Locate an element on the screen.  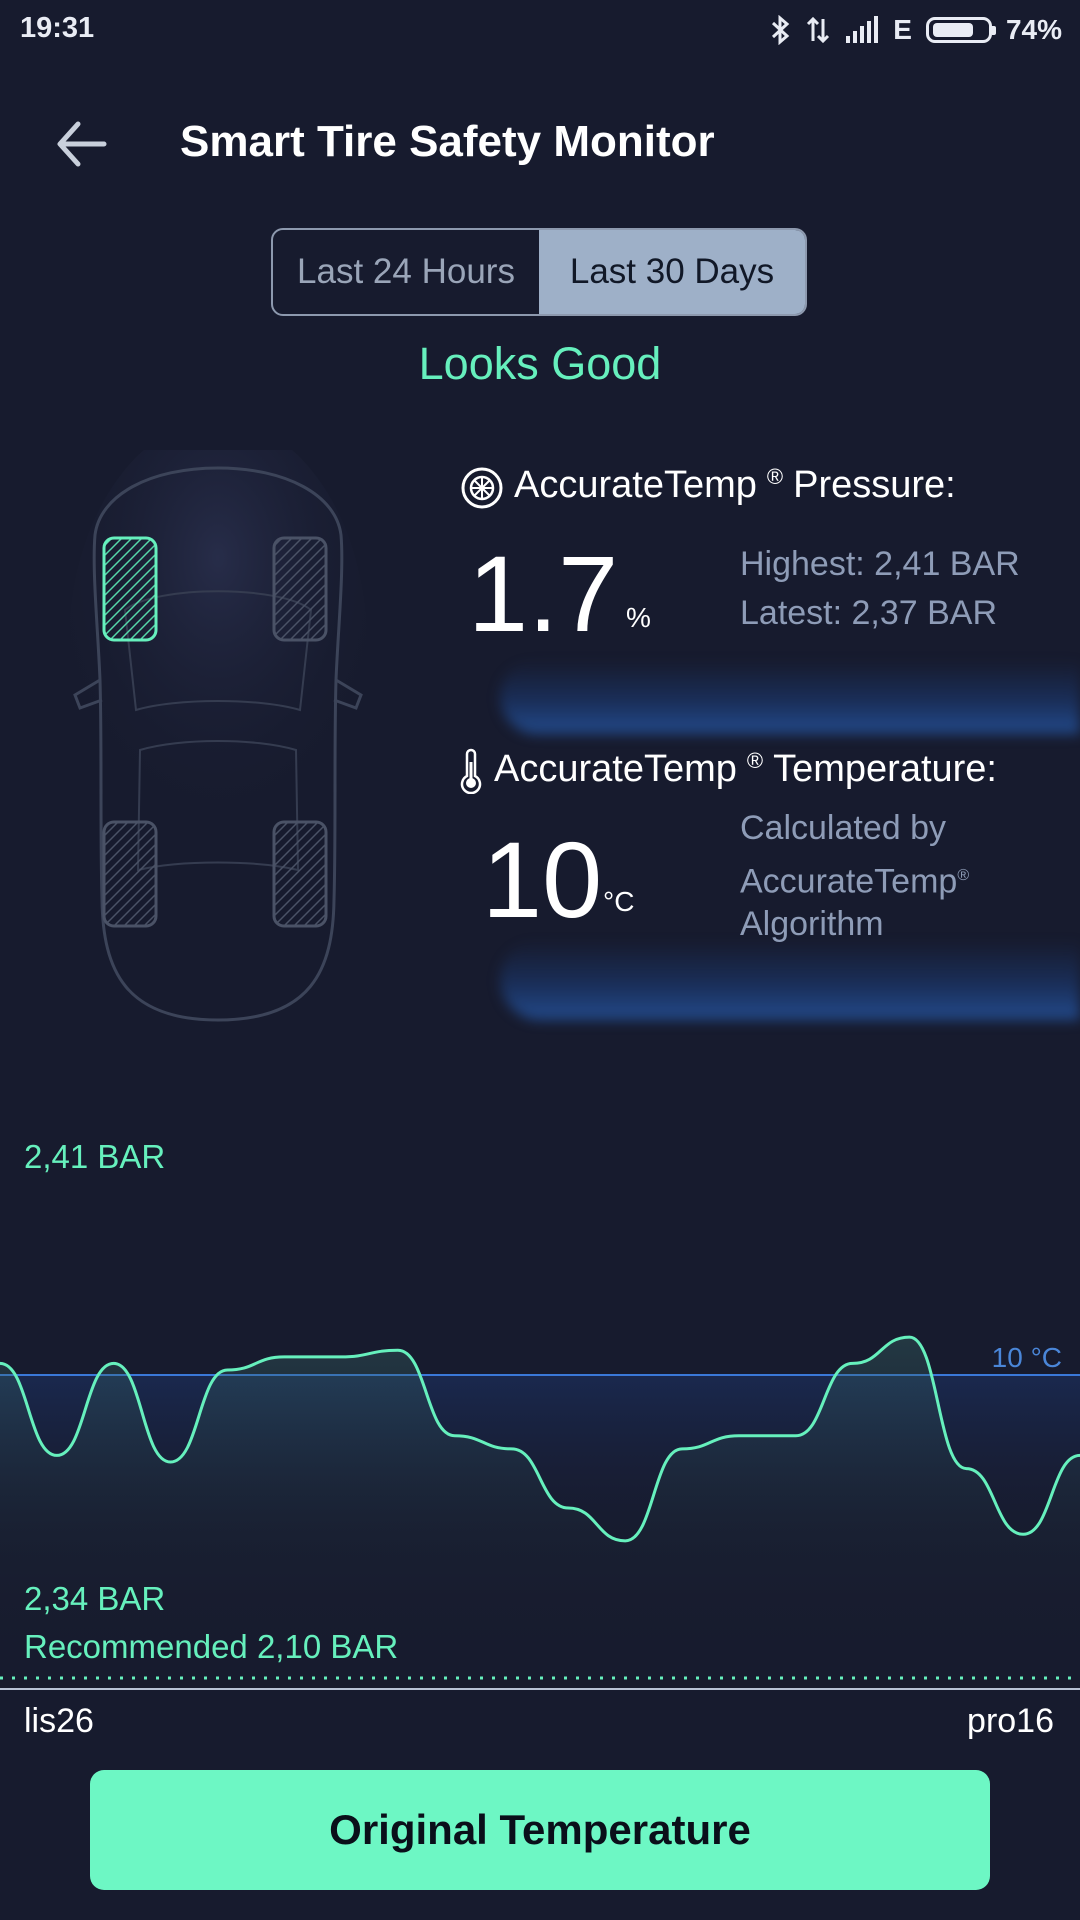
axis-divider is located at coordinates (540, 1689).